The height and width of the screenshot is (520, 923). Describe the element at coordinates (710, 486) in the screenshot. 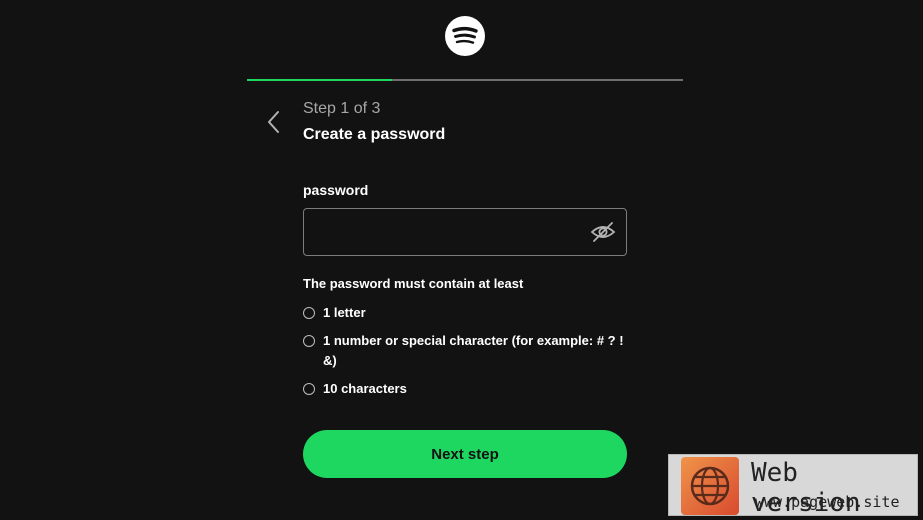

I see `globe-icon` at that location.